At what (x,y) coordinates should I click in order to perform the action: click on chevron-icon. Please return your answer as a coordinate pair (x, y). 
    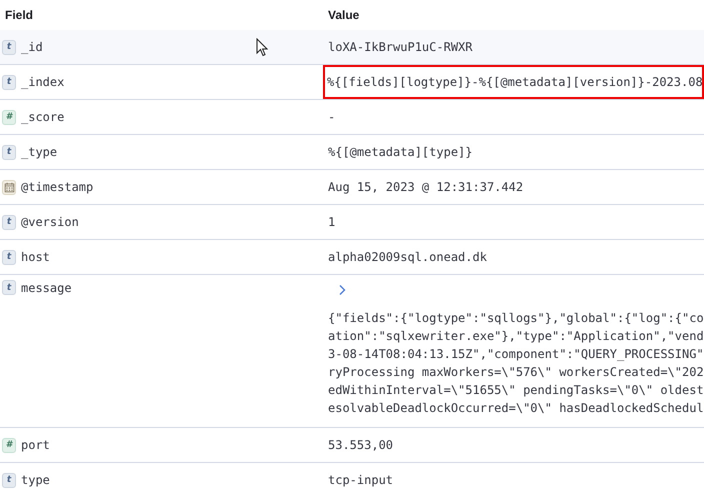
    Looking at the image, I should click on (342, 290).